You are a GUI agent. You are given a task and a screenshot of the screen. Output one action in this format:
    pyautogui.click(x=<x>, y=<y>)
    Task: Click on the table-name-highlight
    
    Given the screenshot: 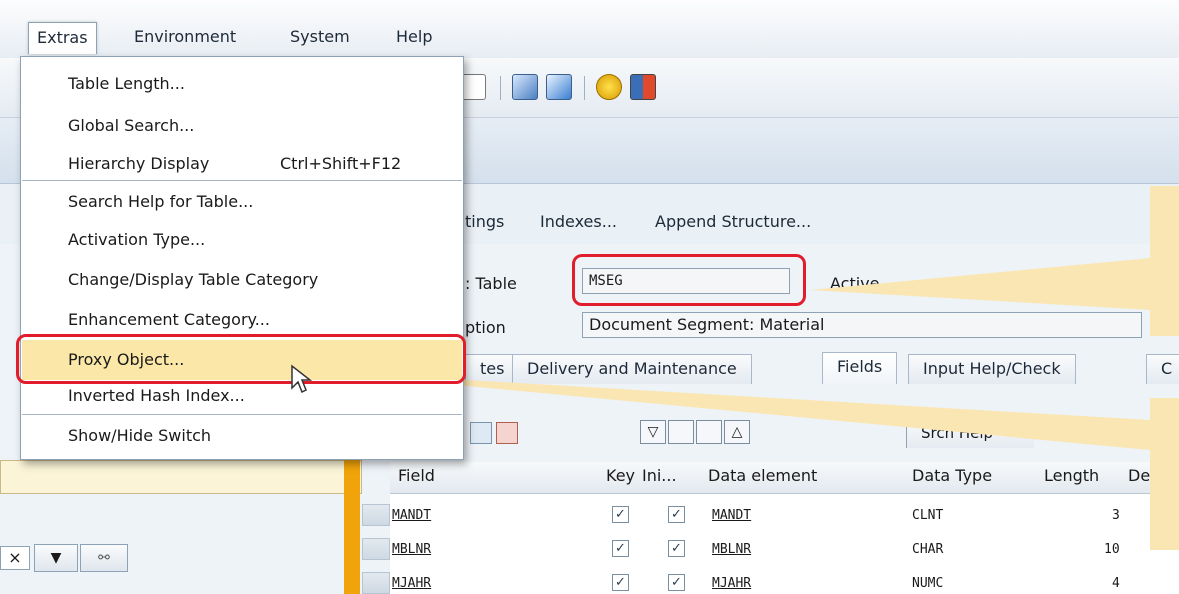 What is the action you would take?
    pyautogui.click(x=689, y=280)
    